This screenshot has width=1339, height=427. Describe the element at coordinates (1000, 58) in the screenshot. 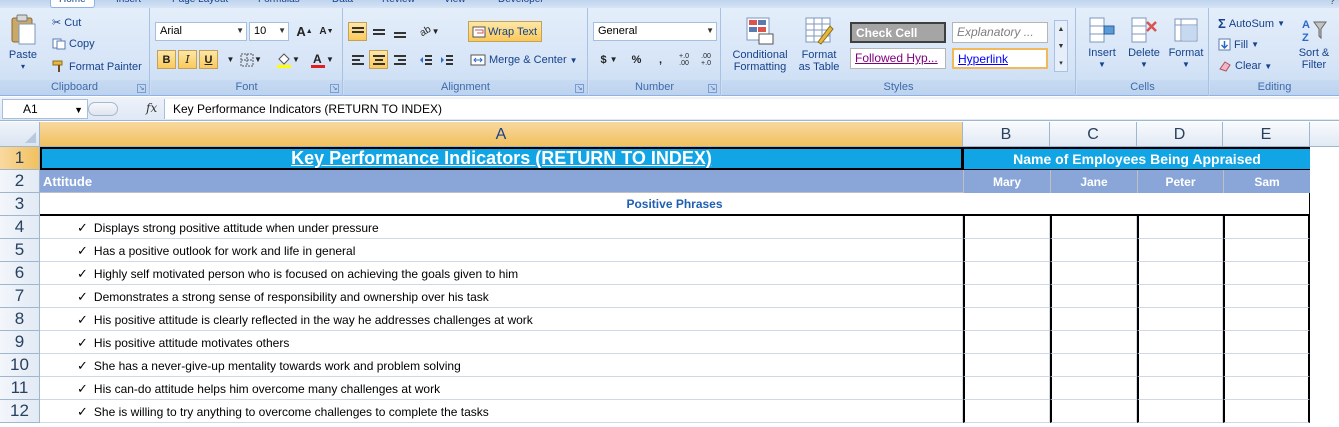

I see `style-hyperlink: Hyperlink` at that location.